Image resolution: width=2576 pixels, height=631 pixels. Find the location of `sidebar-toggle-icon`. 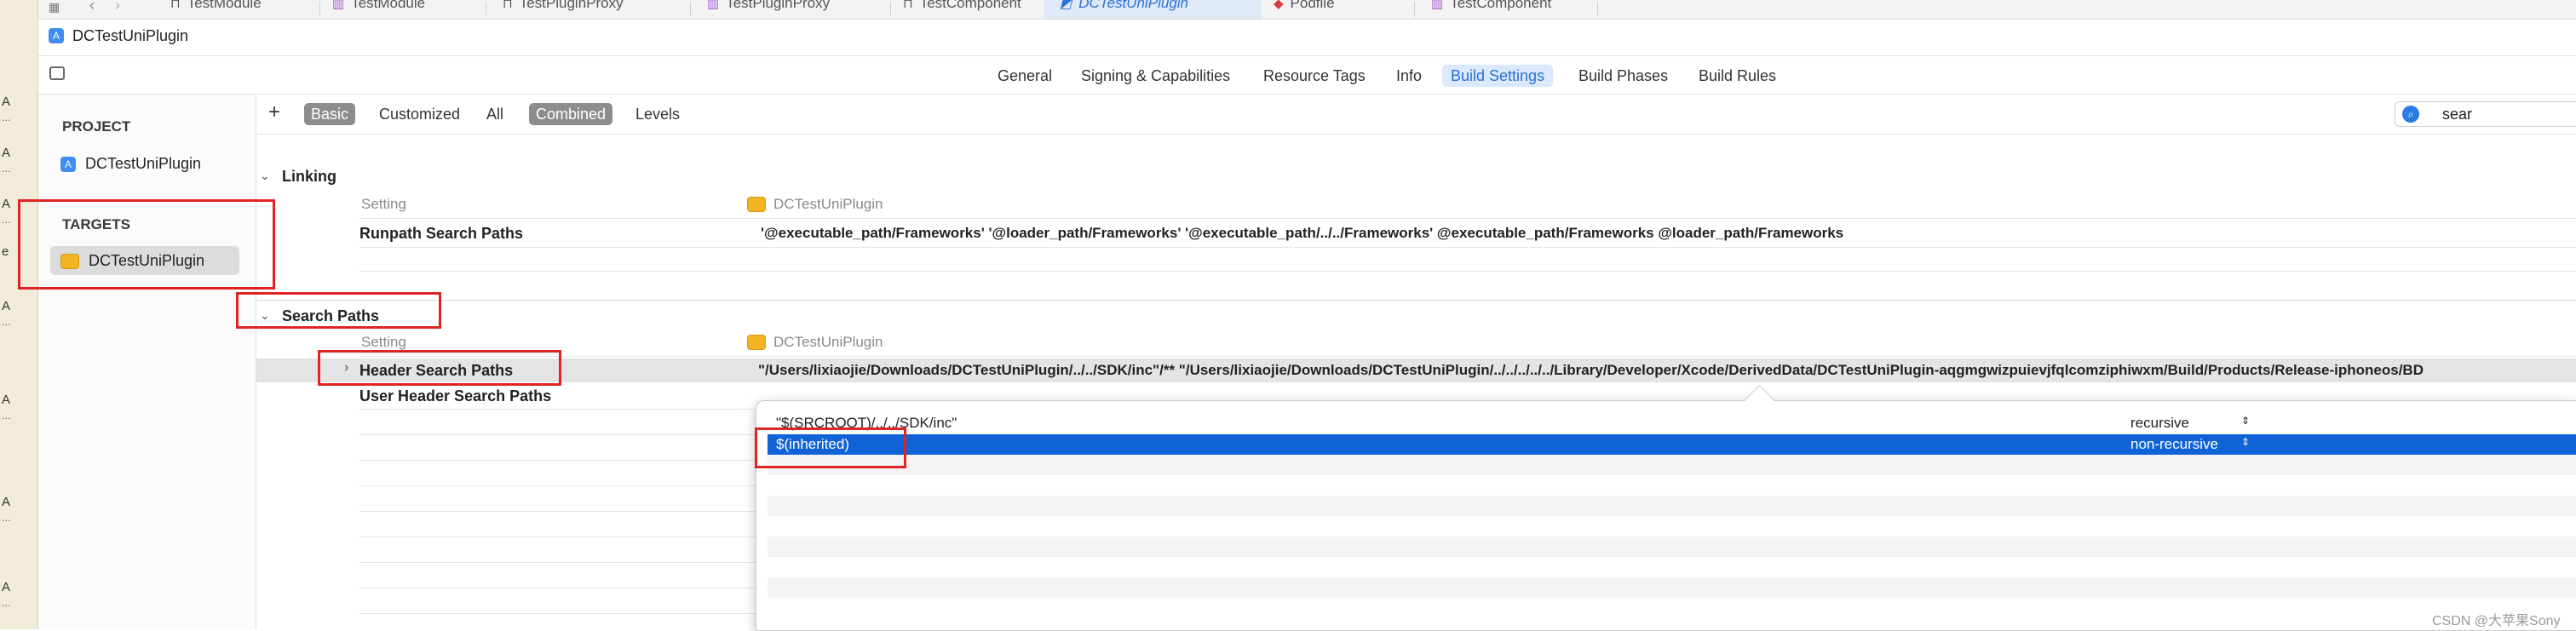

sidebar-toggle-icon is located at coordinates (57, 73).